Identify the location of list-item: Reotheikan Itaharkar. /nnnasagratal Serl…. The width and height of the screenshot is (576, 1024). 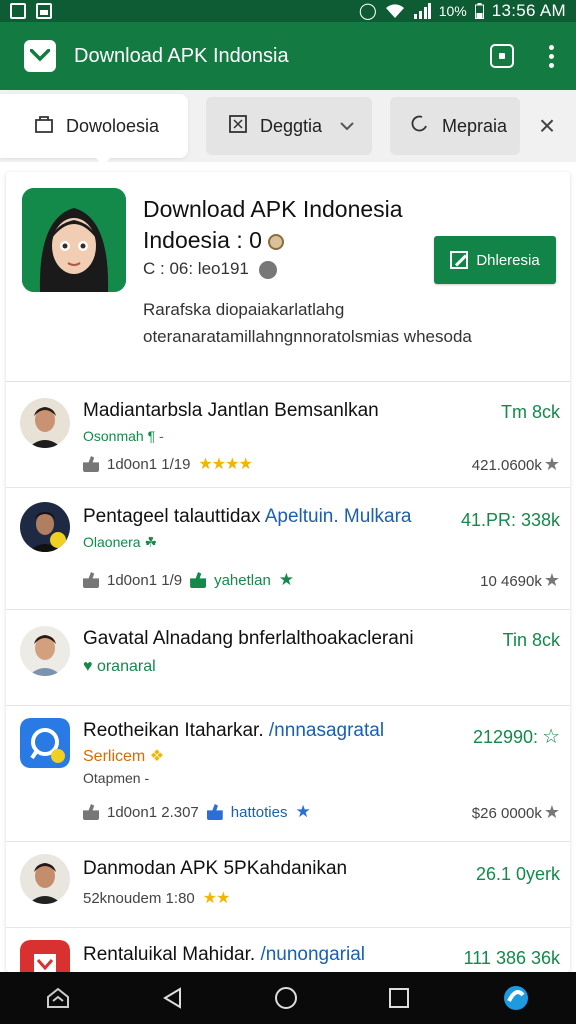
(288, 774).